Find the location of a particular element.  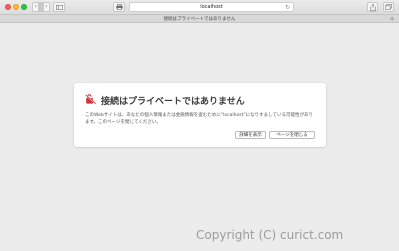

show-tabs-button is located at coordinates (388, 7).